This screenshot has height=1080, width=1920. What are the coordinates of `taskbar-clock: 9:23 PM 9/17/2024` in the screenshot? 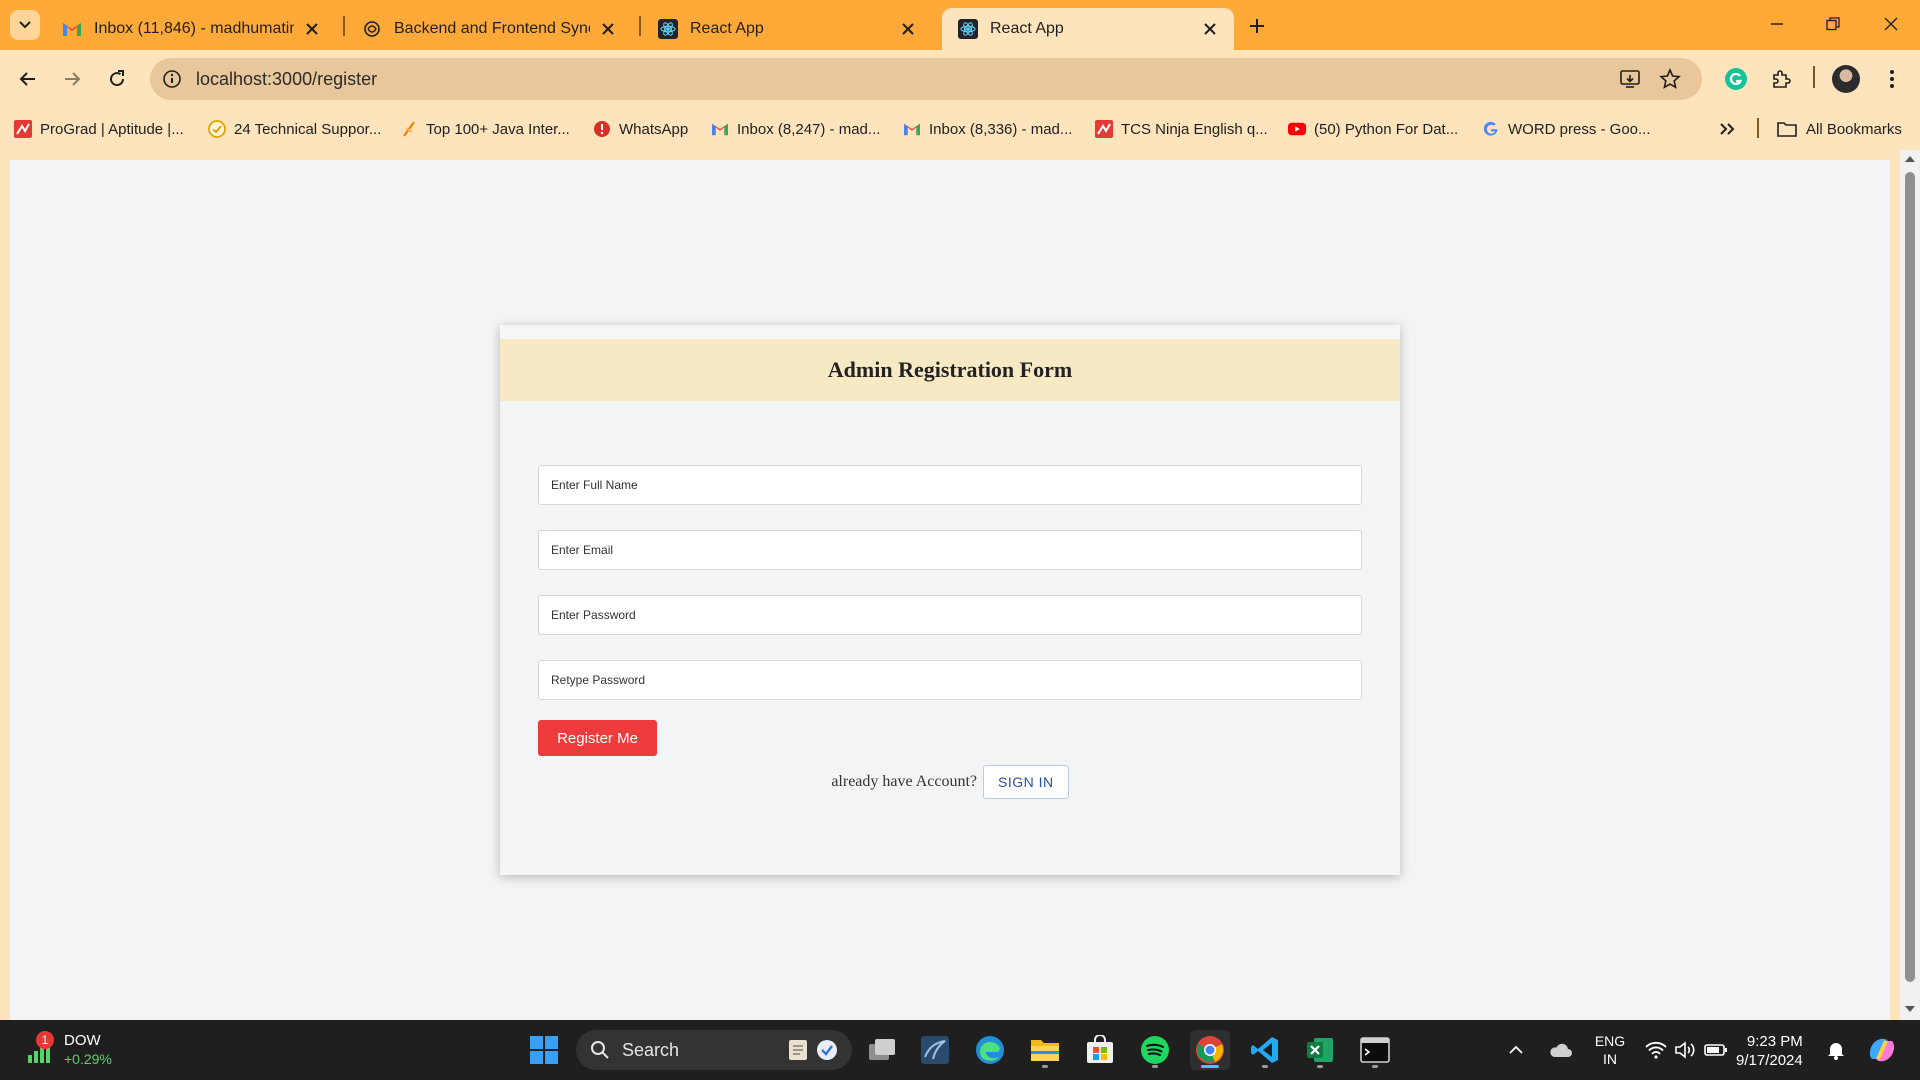 It's located at (1769, 1051).